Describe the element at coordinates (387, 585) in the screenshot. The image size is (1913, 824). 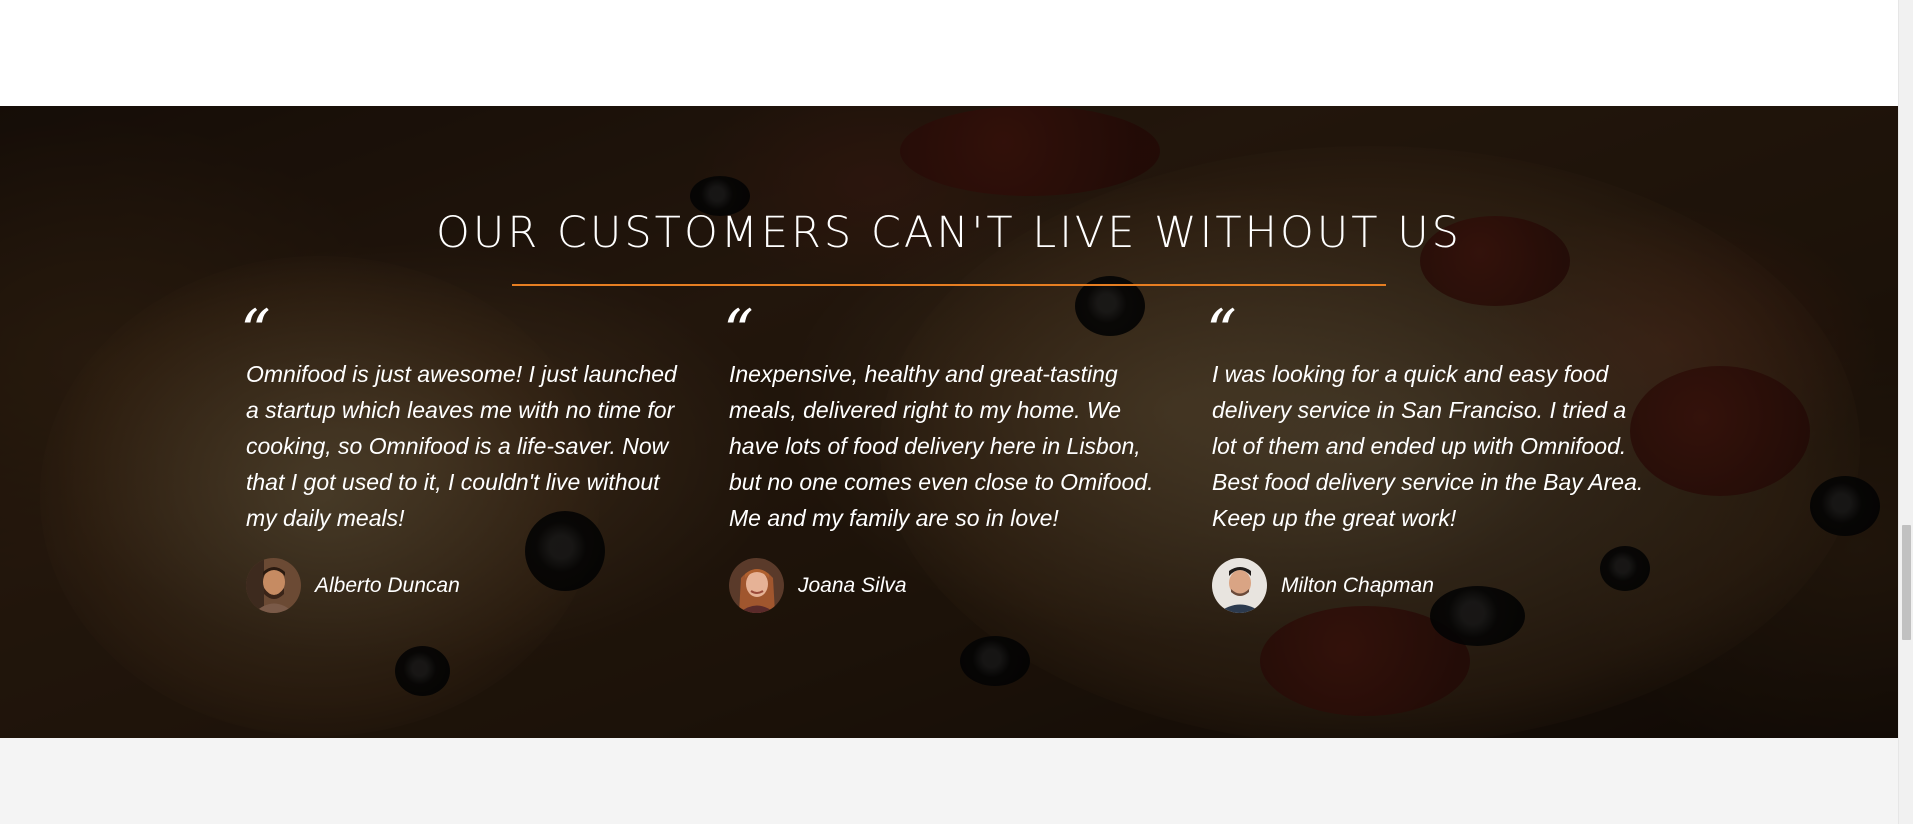
I see `author-name: Alberto Duncan` at that location.